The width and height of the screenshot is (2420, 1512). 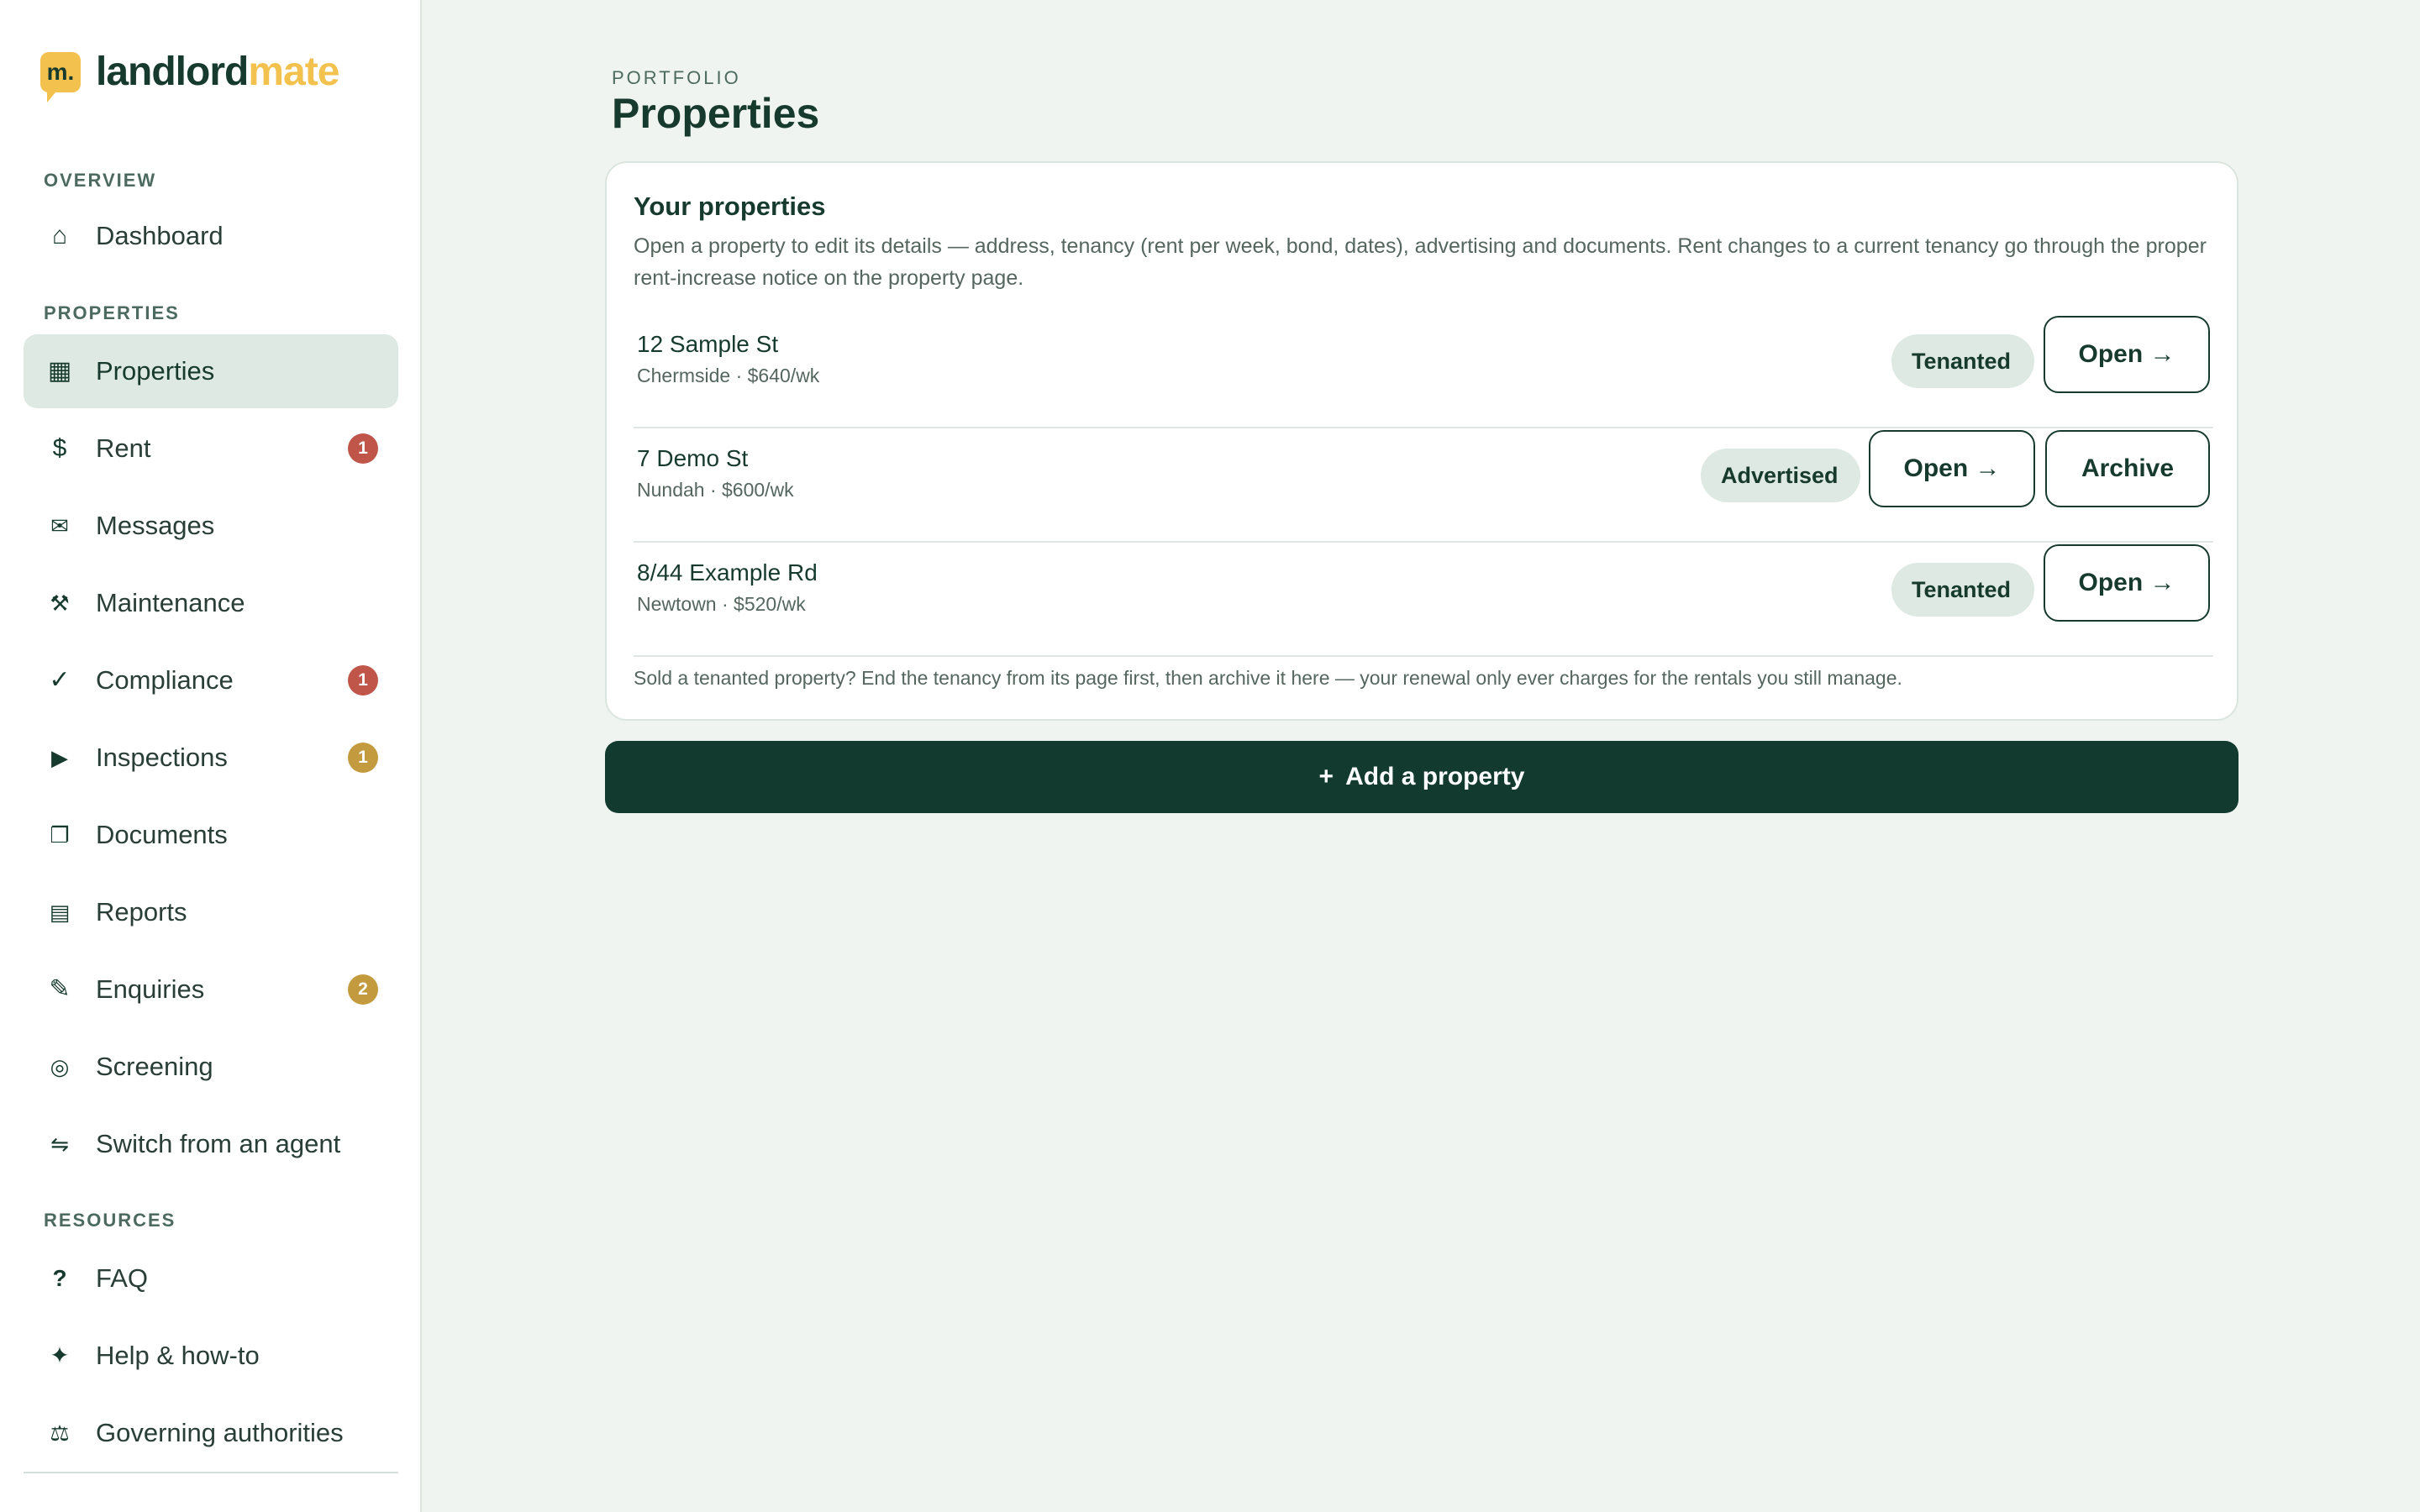 What do you see at coordinates (363, 989) in the screenshot?
I see `notification-badge: 2` at bounding box center [363, 989].